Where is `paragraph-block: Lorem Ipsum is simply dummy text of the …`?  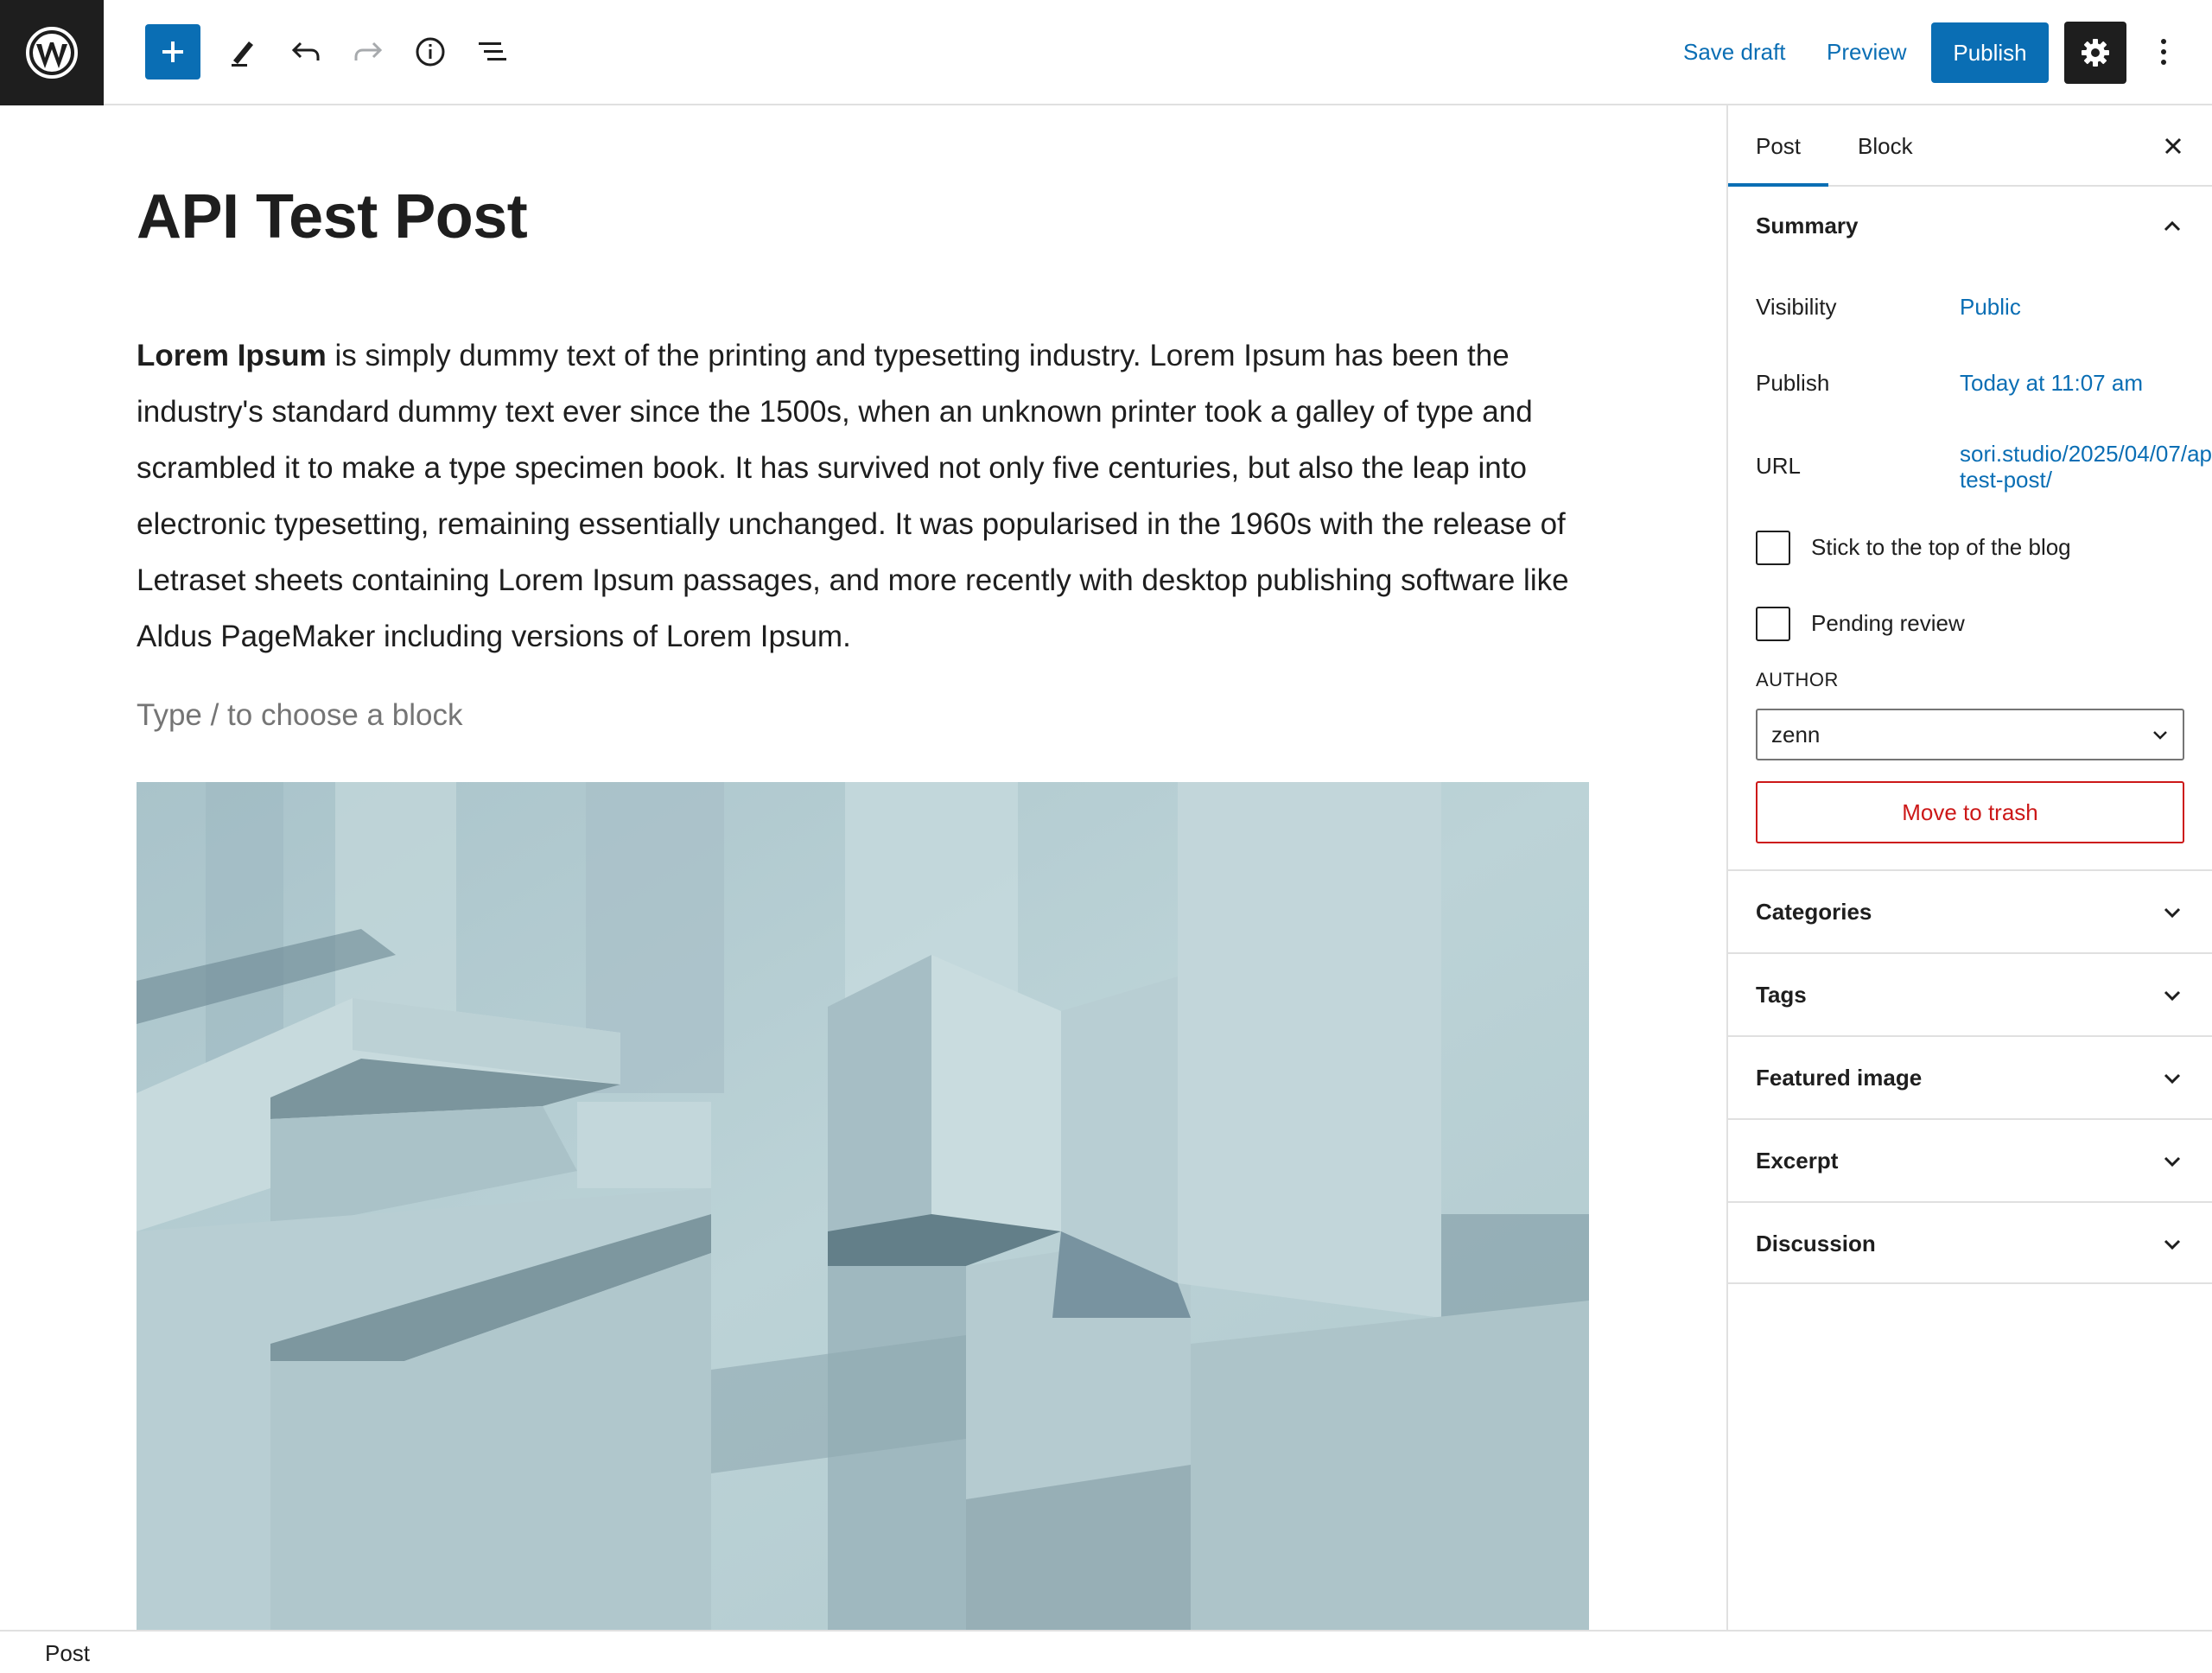 paragraph-block: Lorem Ipsum is simply dummy text of the … is located at coordinates (867, 496).